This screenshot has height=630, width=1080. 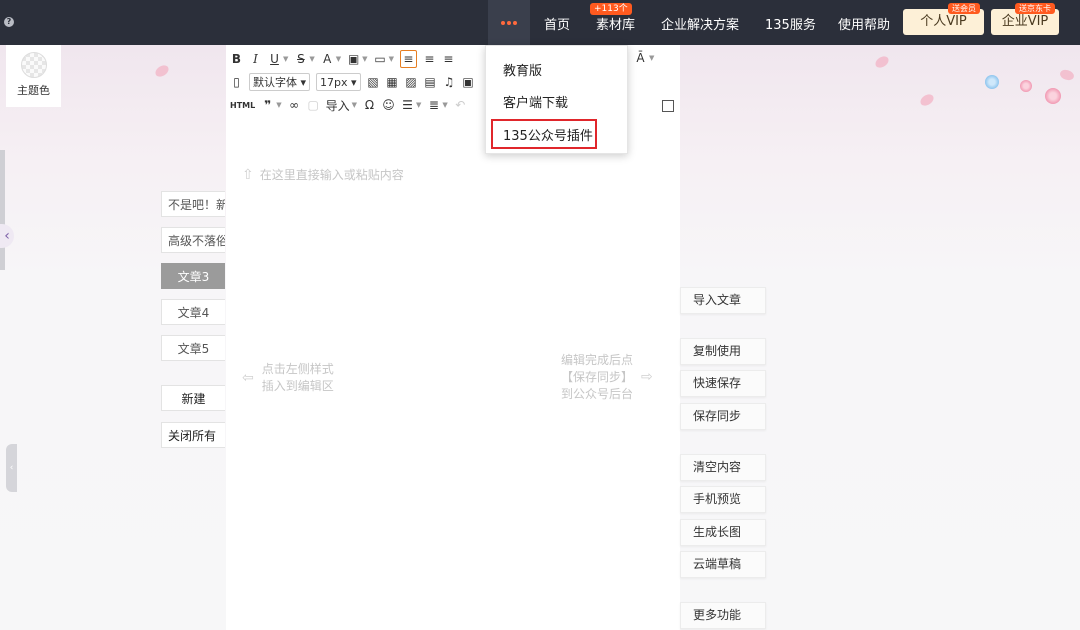 What do you see at coordinates (535, 101) in the screenshot?
I see `menu-item-client-download: 客户端下载` at bounding box center [535, 101].